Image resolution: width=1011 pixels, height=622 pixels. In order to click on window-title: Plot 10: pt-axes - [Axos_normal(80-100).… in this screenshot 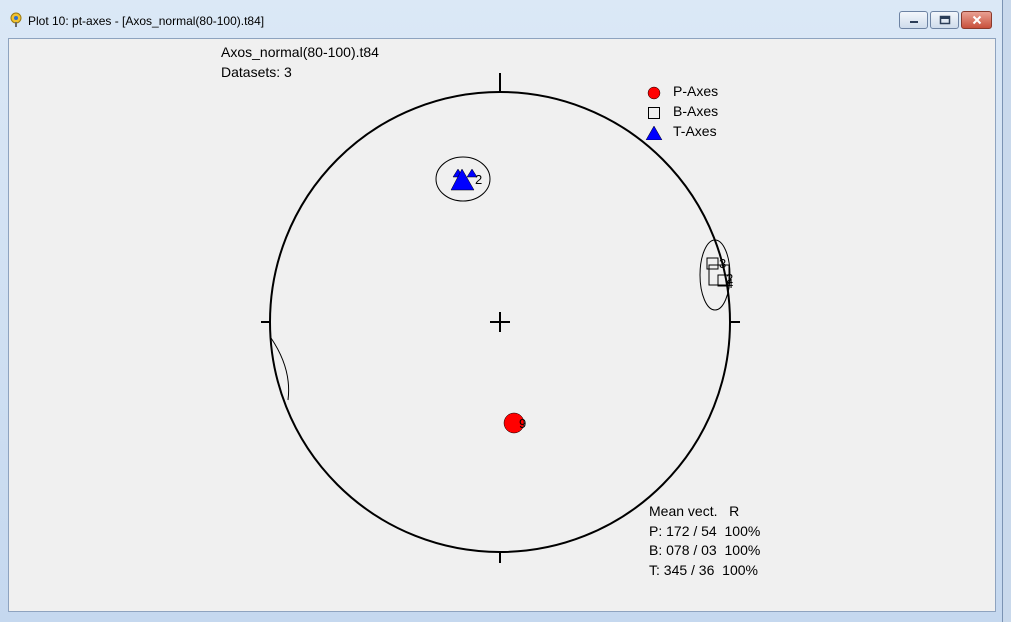, I will do `click(146, 21)`.